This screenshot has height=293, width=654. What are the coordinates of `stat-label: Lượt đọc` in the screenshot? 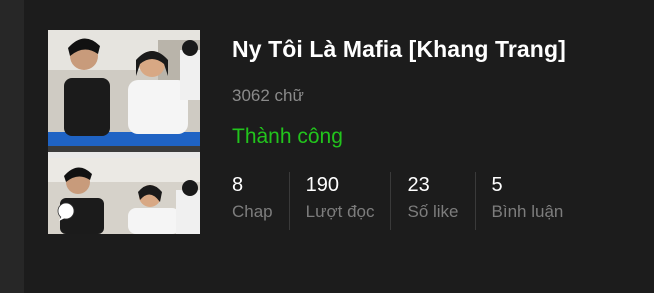 It's located at (340, 211).